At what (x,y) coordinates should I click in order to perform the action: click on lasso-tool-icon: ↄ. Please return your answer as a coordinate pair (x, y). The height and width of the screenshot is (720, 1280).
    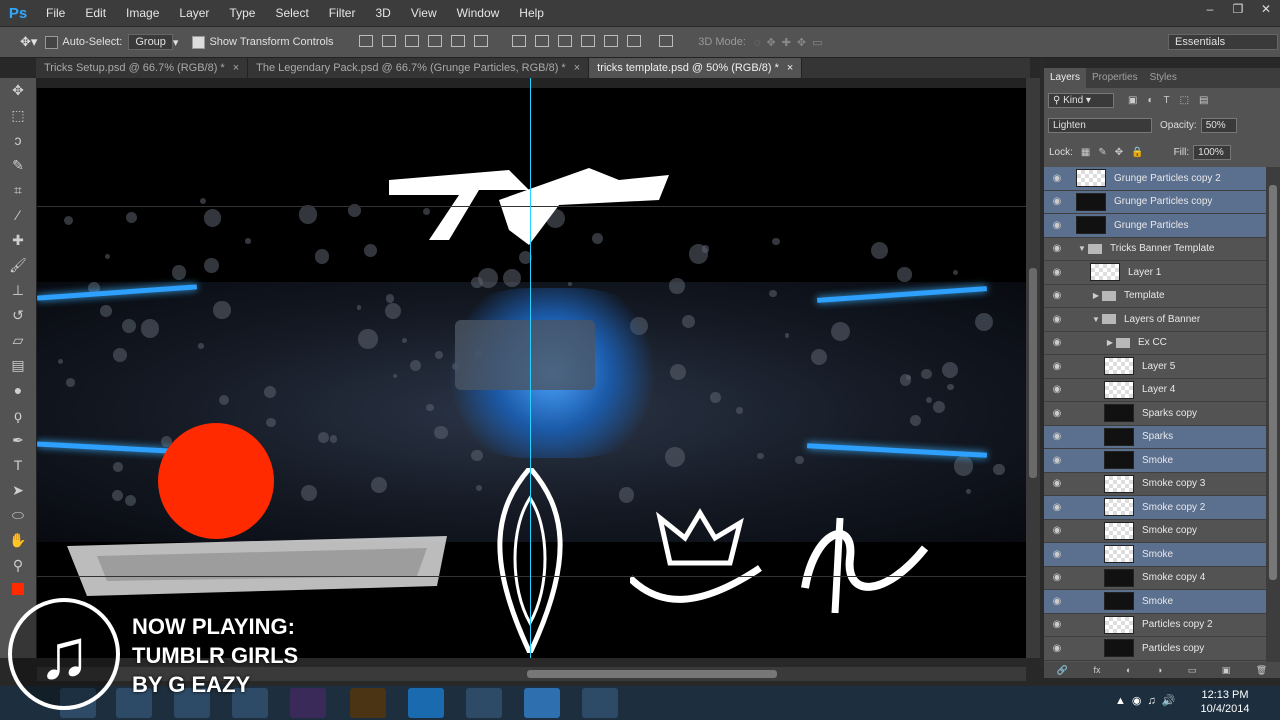
    Looking at the image, I should click on (18, 140).